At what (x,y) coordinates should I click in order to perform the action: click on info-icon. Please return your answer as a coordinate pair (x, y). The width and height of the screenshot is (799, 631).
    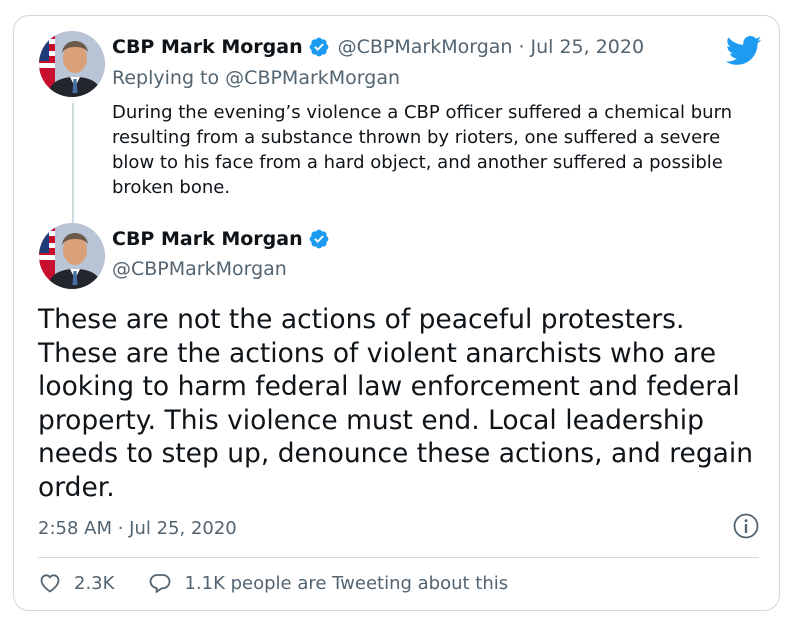
    Looking at the image, I should click on (746, 526).